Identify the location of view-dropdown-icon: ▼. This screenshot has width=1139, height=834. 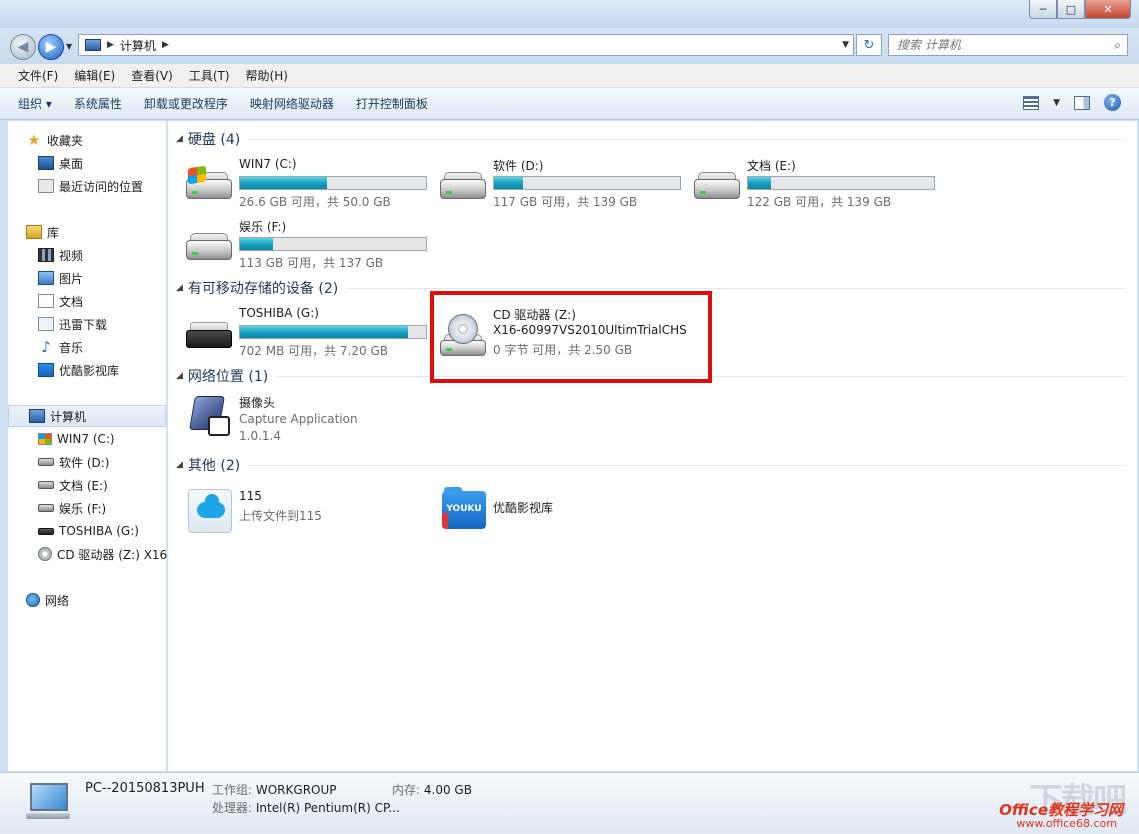
(1056, 103).